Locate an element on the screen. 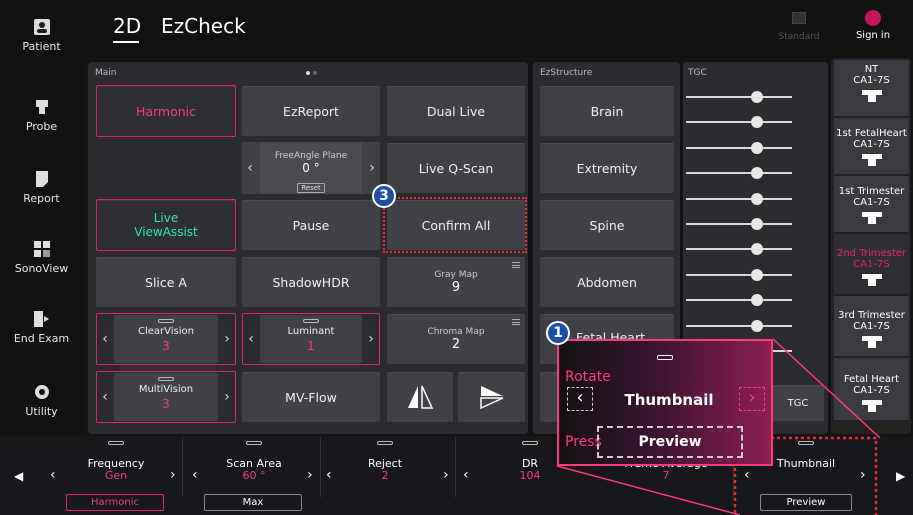  standard-button: Standard is located at coordinates (799, 27).